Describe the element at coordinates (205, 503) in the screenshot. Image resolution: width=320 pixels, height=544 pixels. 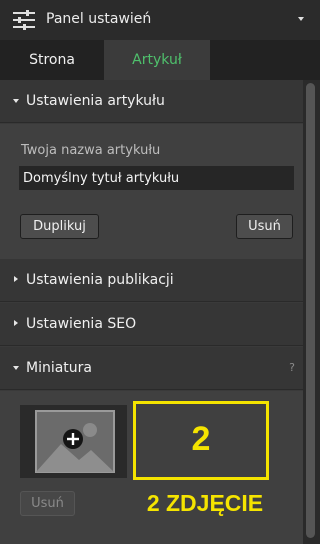
I see `annotation-caption: 2 ZDJĘCIE` at that location.